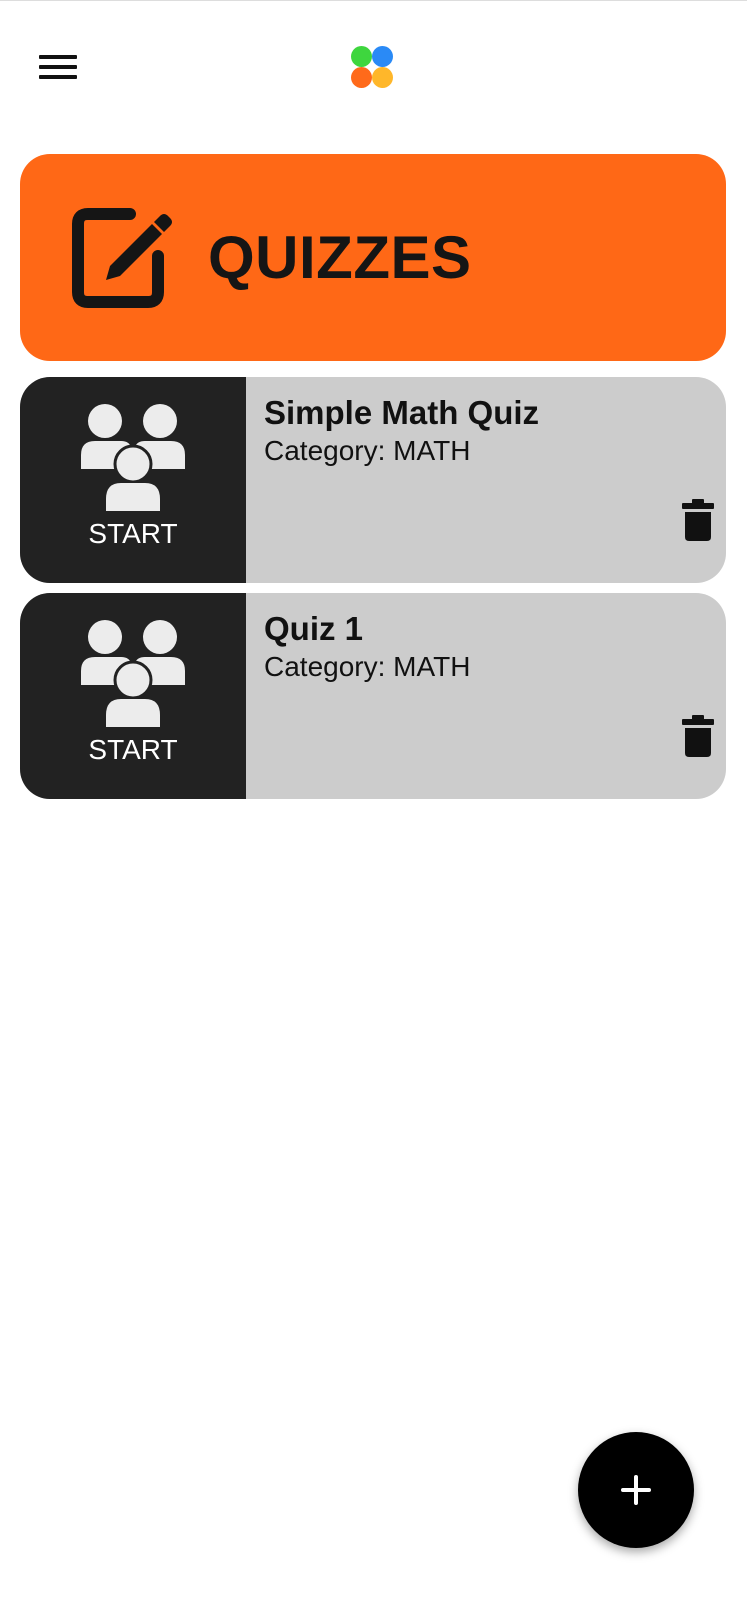  Describe the element at coordinates (340, 257) in the screenshot. I see `page-title: QUIZZES` at that location.